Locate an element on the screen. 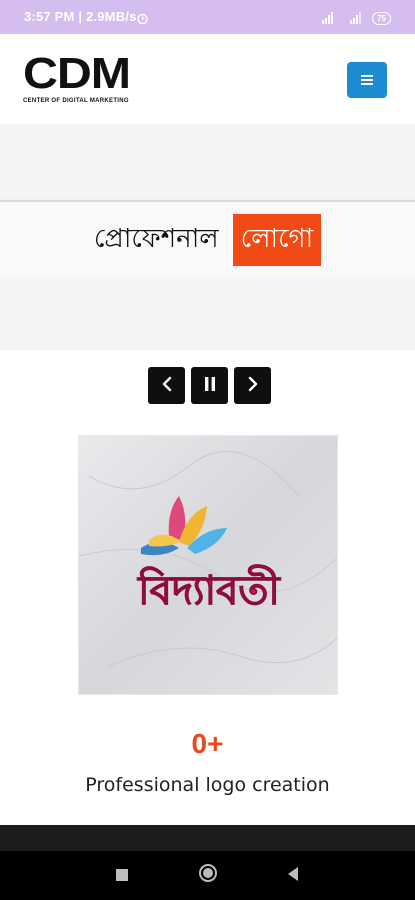  battery-icon: 75 is located at coordinates (381, 18).